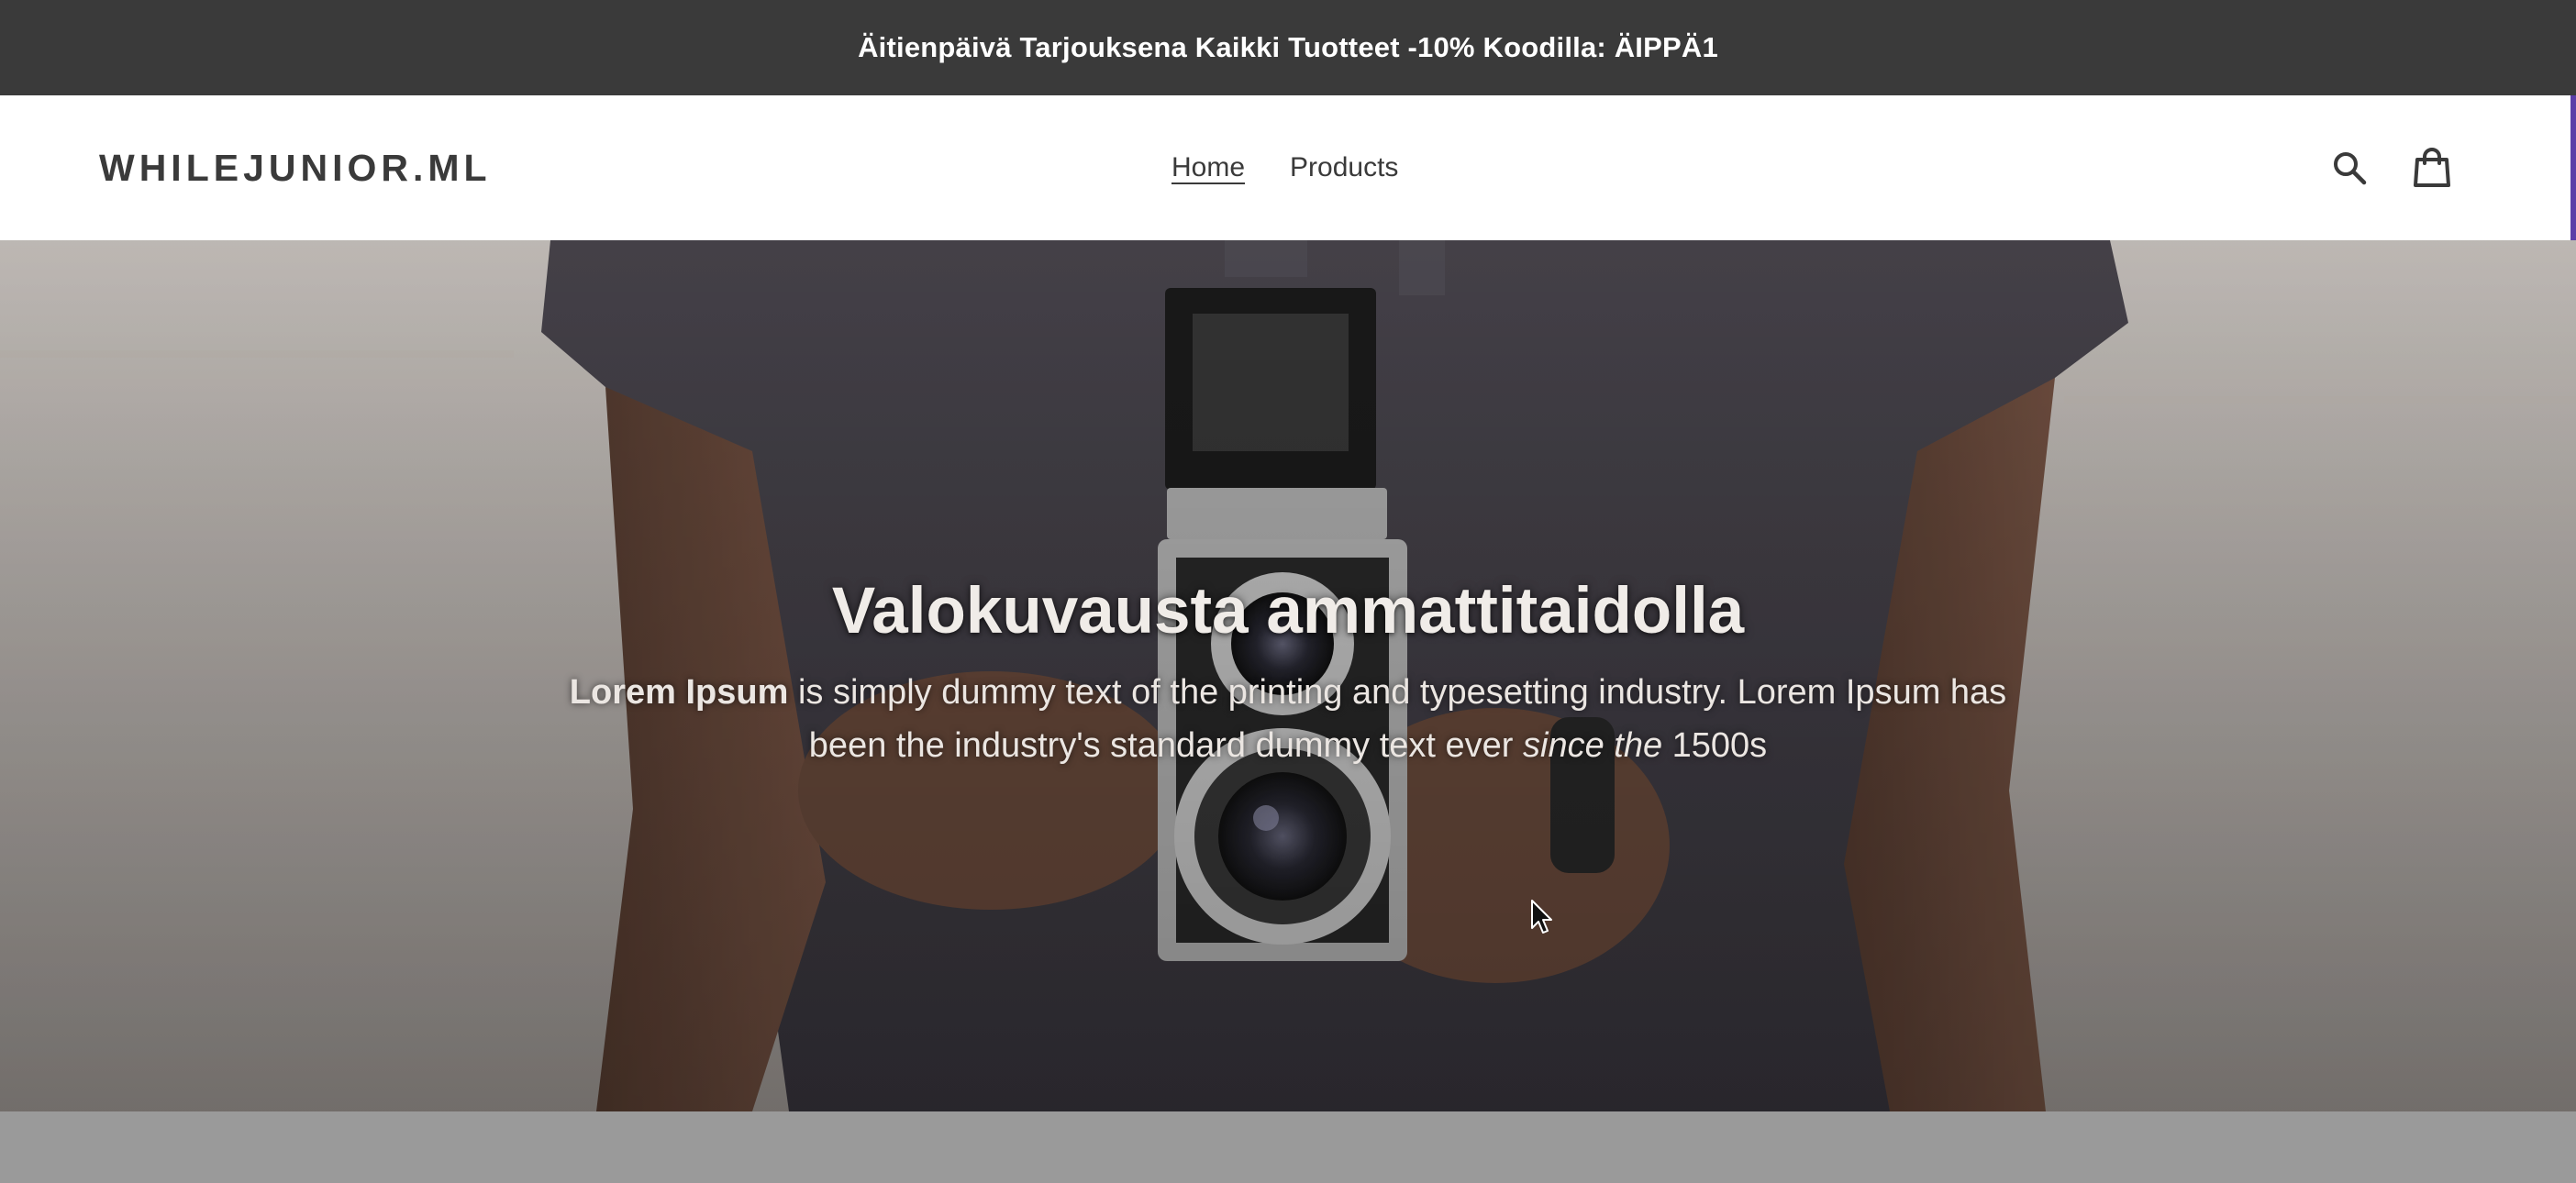  Describe the element at coordinates (679, 692) in the screenshot. I see `hero-text-bold: Lorem Ipsum` at that location.